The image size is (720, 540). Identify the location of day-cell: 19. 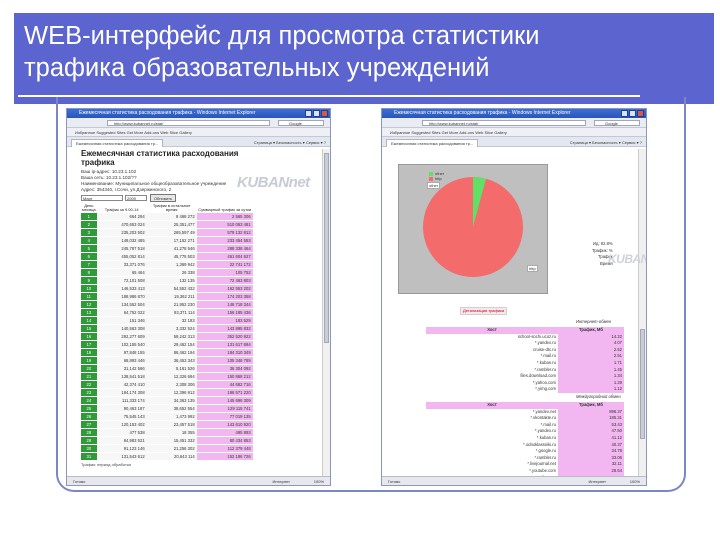
(89, 360).